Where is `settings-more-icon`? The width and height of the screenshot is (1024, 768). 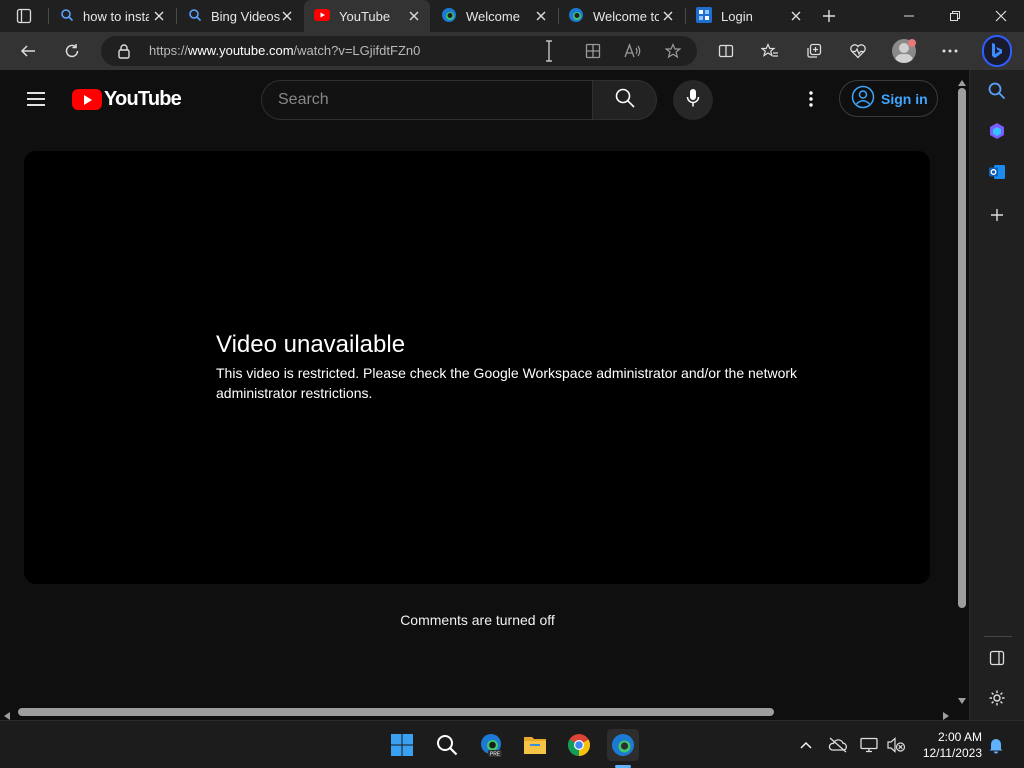
settings-more-icon is located at coordinates (950, 51).